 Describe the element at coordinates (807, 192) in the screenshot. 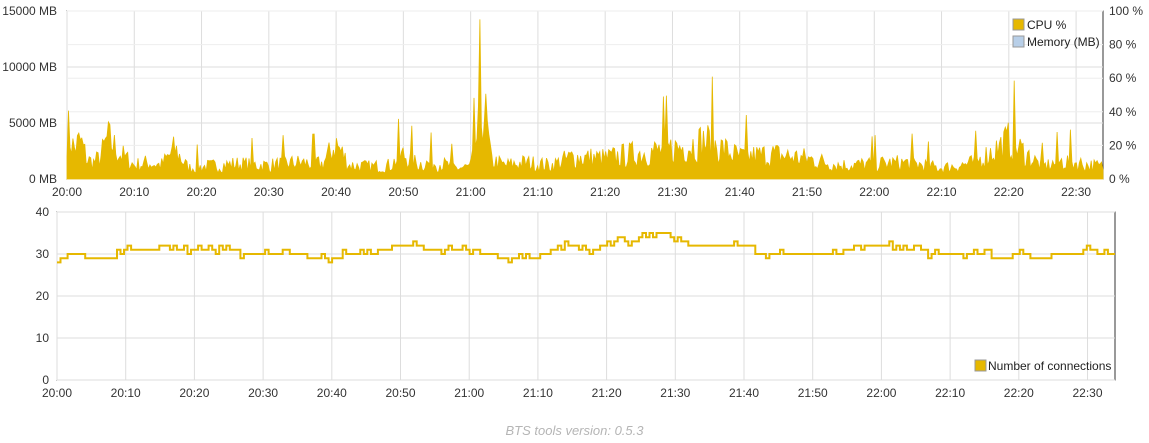

I see `cpu-memory-x-tick-label: 21:50` at that location.